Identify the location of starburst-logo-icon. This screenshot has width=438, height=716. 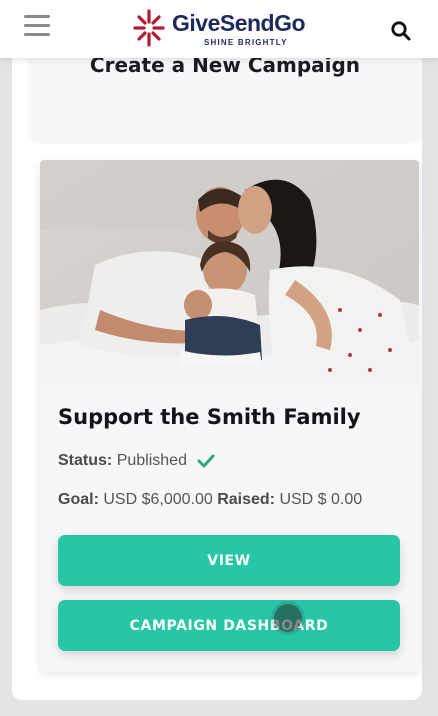
(149, 28).